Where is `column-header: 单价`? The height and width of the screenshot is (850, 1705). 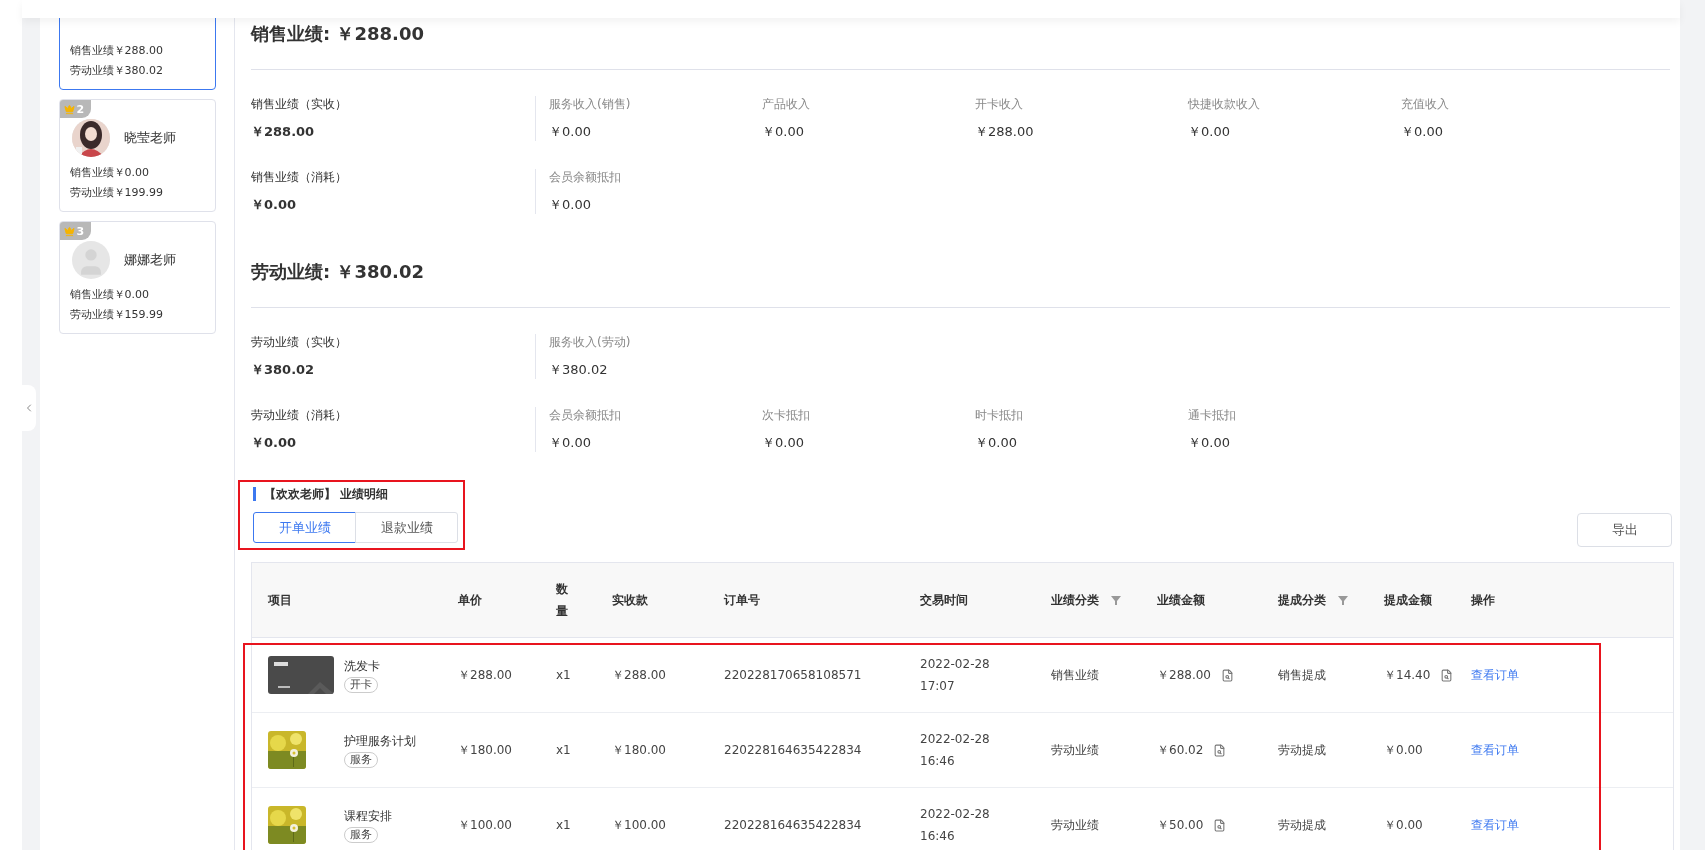
column-header: 单价 is located at coordinates (470, 600).